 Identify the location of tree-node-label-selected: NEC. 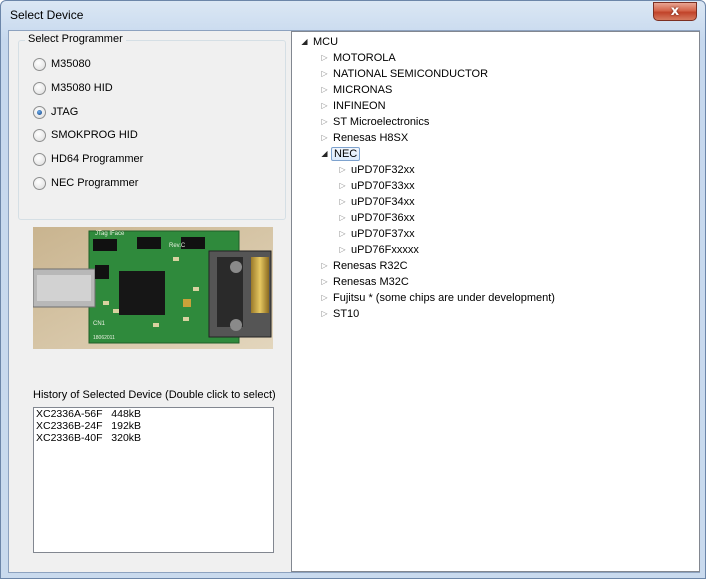
(346, 153).